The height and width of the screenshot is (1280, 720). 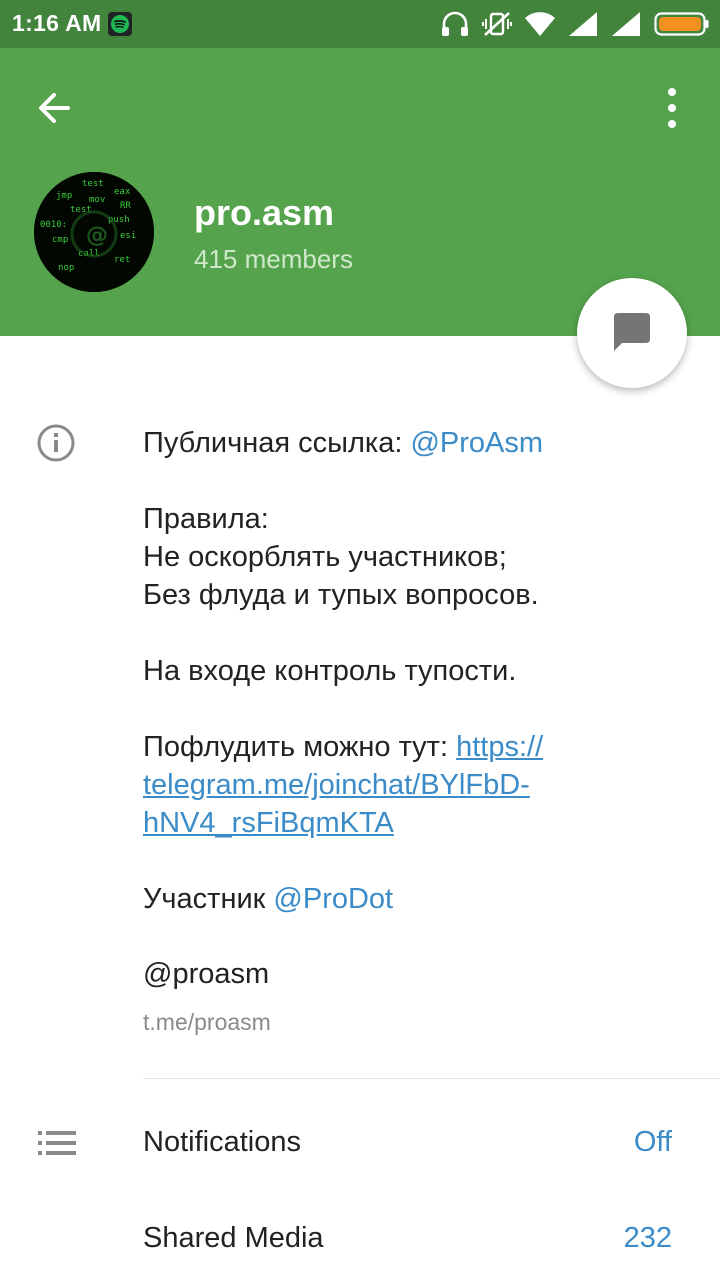 What do you see at coordinates (206, 519) in the screenshot?
I see `rules-title: Правила:` at bounding box center [206, 519].